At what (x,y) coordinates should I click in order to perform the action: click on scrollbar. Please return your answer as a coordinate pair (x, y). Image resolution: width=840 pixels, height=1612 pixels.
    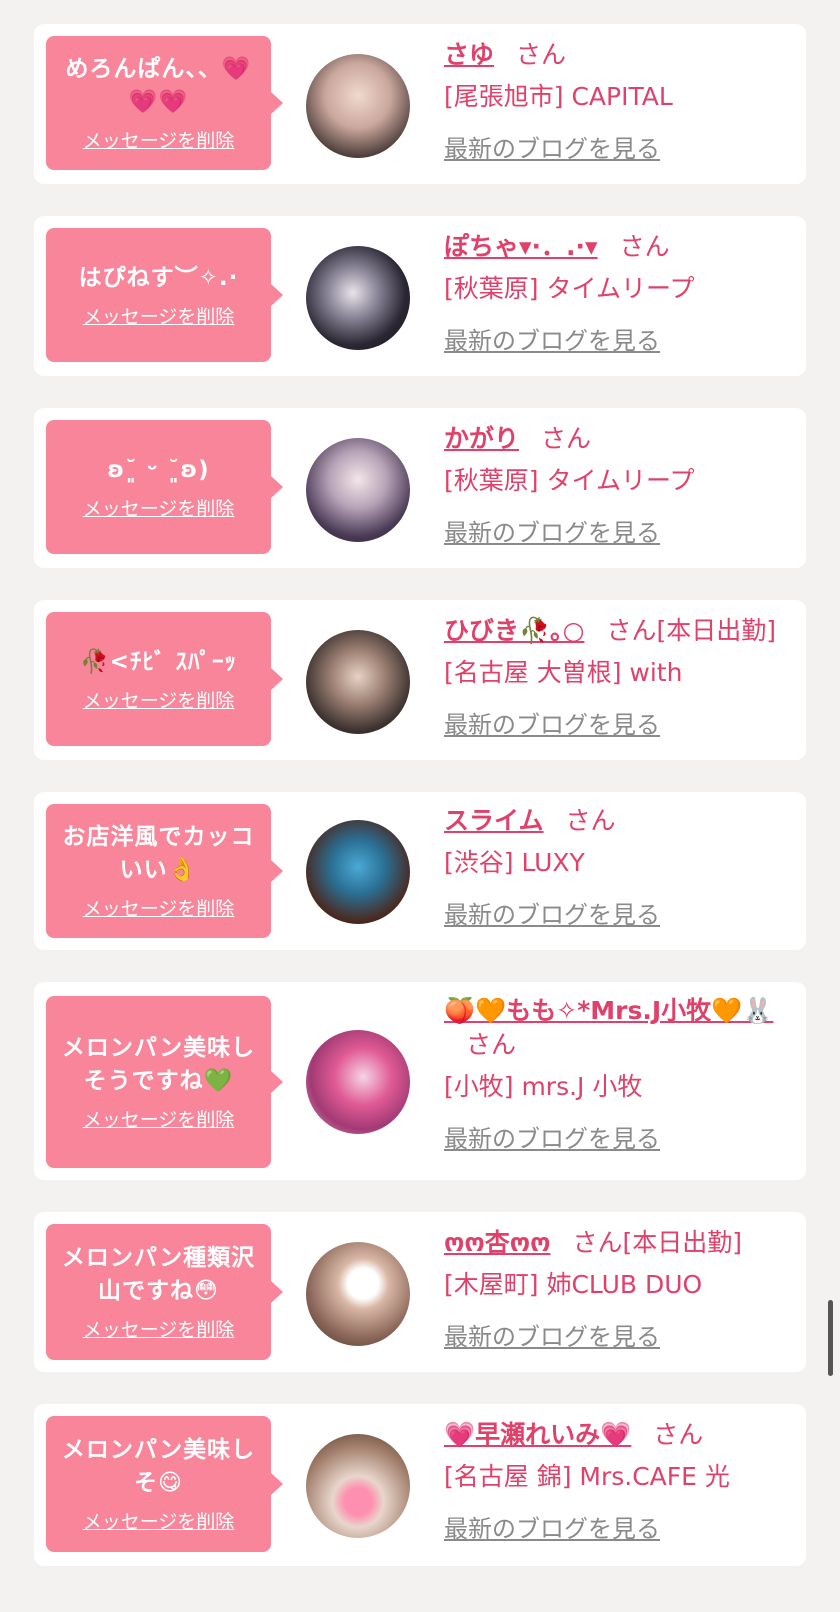
    Looking at the image, I should click on (830, 1338).